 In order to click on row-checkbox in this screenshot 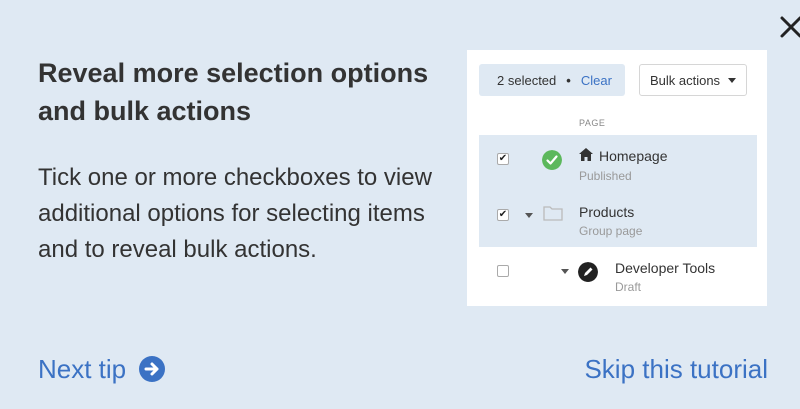, I will do `click(503, 271)`.